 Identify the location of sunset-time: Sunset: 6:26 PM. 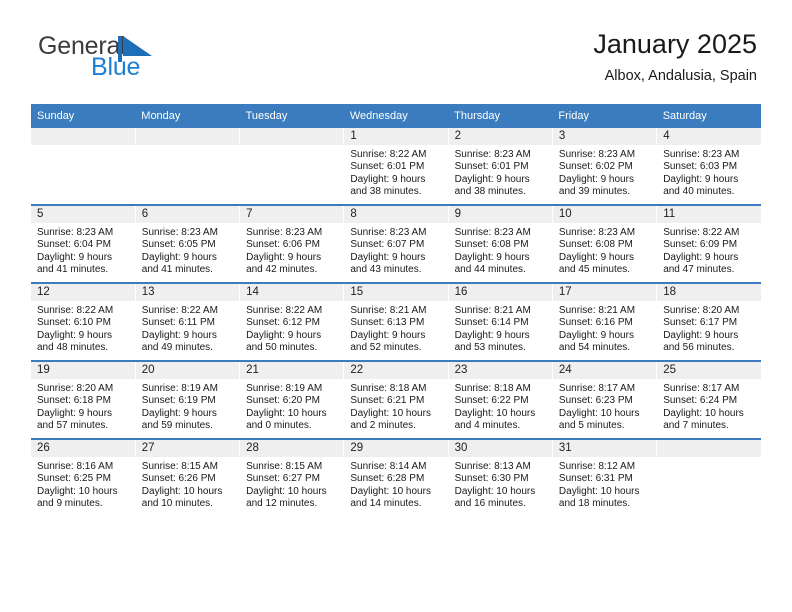
(178, 479).